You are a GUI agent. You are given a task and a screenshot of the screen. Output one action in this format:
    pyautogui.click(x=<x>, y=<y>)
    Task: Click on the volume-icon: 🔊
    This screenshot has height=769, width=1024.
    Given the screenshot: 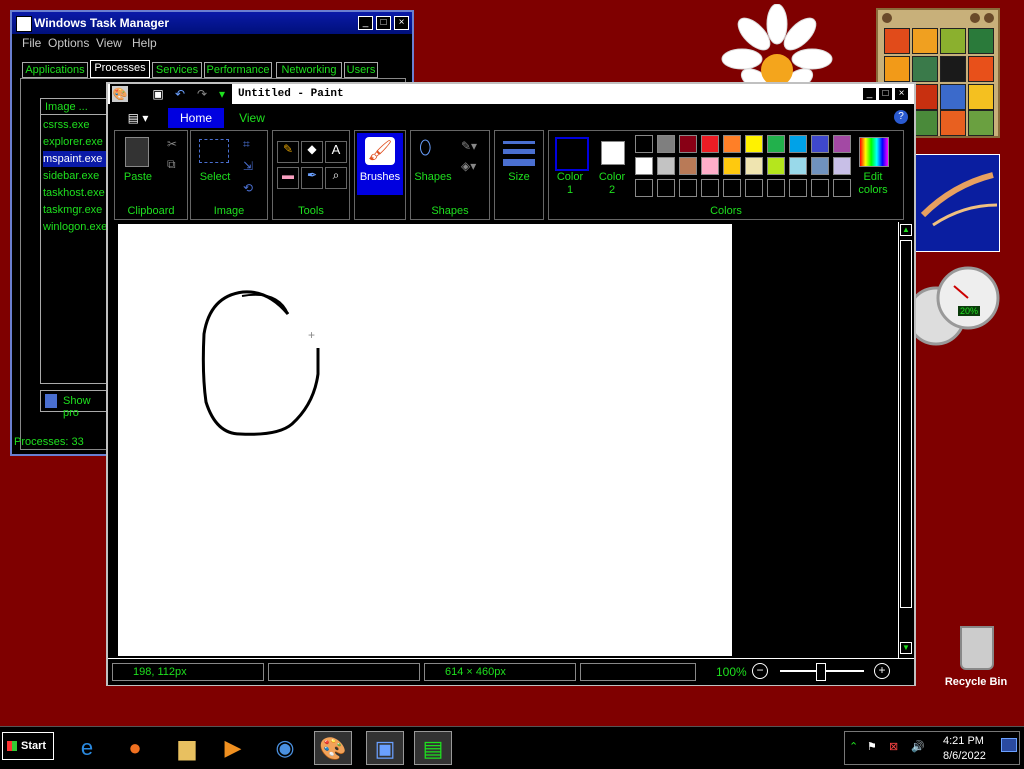 What is the action you would take?
    pyautogui.click(x=918, y=746)
    